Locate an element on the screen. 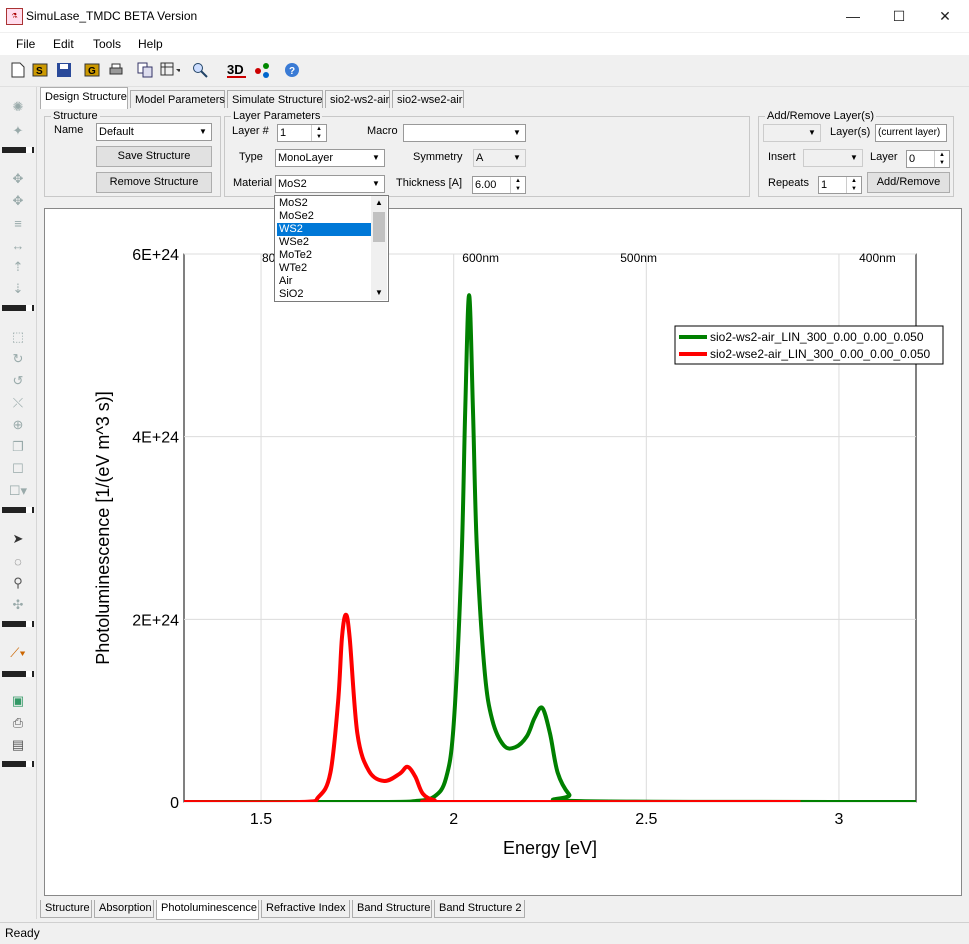  layer-number-spinner: 1 ▲ ▼ is located at coordinates (302, 133).